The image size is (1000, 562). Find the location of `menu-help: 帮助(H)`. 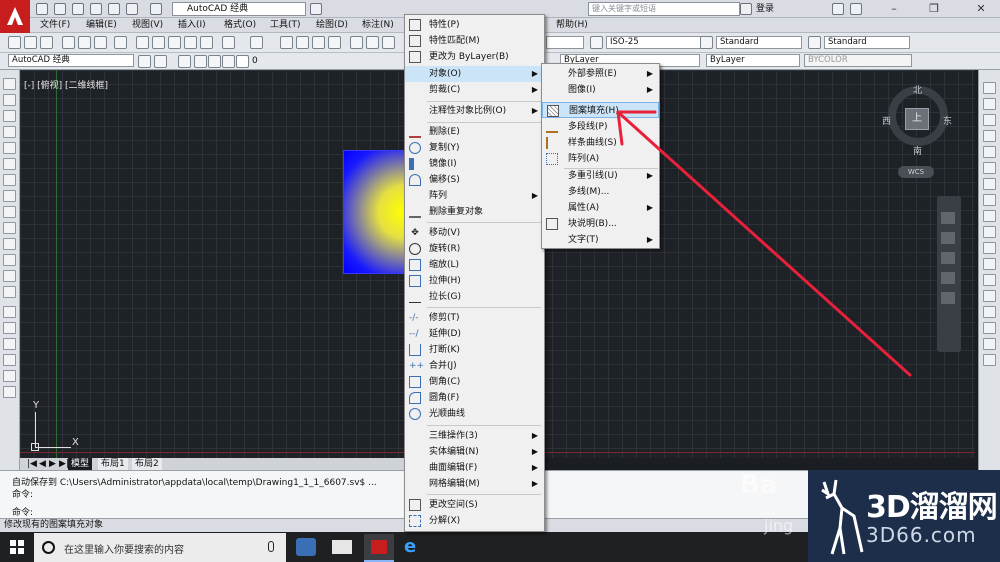

menu-help: 帮助(H) is located at coordinates (572, 25).